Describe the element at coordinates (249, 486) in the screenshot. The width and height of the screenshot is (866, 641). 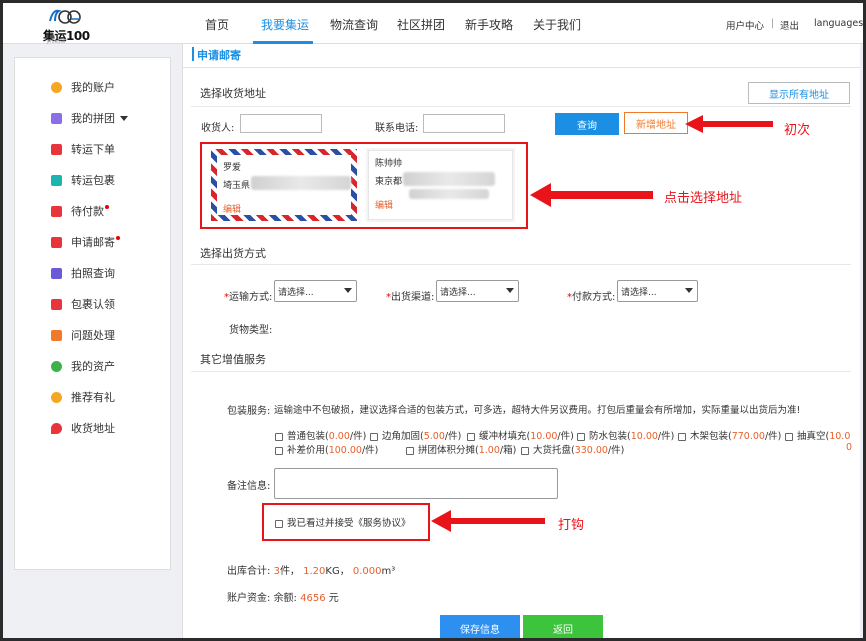
I see `remark-label: 备注信息:` at that location.